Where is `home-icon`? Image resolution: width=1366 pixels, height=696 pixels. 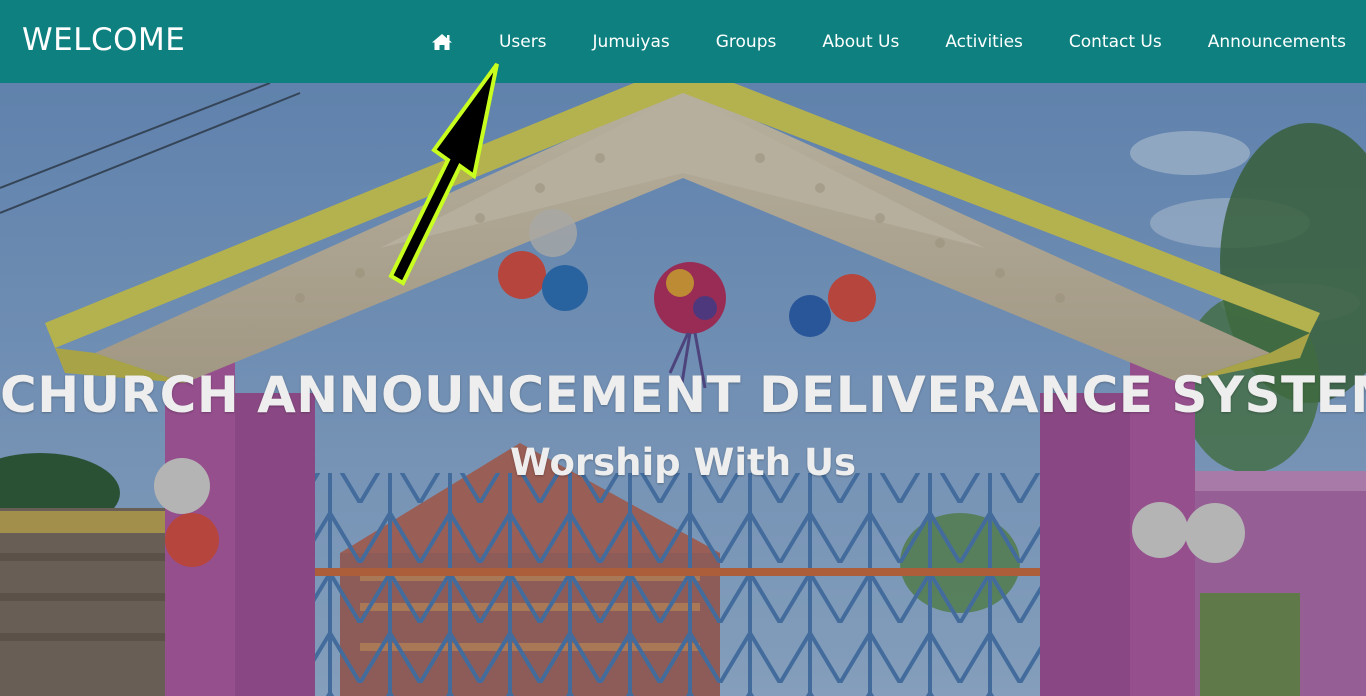 home-icon is located at coordinates (441, 41).